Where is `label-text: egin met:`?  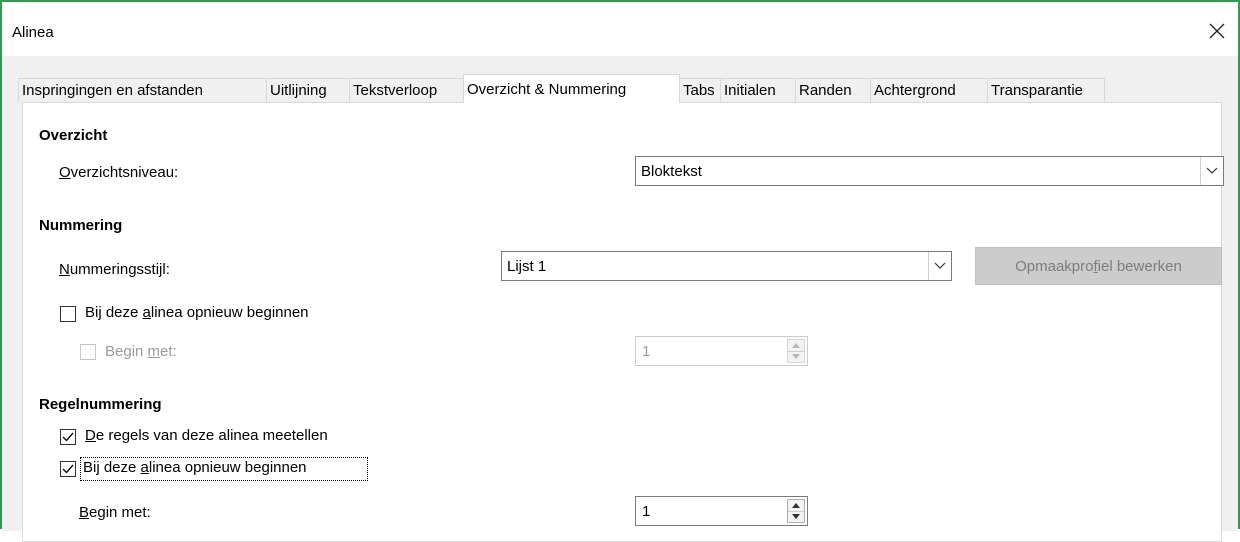
label-text: egin met: is located at coordinates (120, 512).